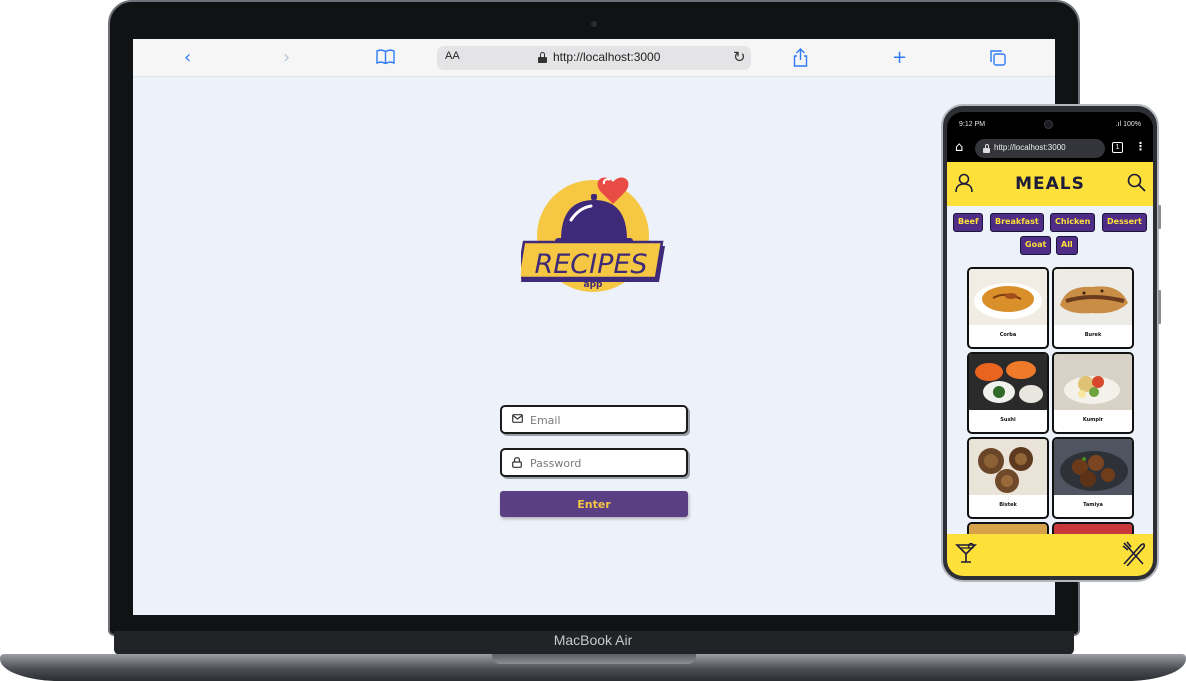 The height and width of the screenshot is (681, 1186). Describe the element at coordinates (1036, 245) in the screenshot. I see `category-button-goat: Goat` at that location.